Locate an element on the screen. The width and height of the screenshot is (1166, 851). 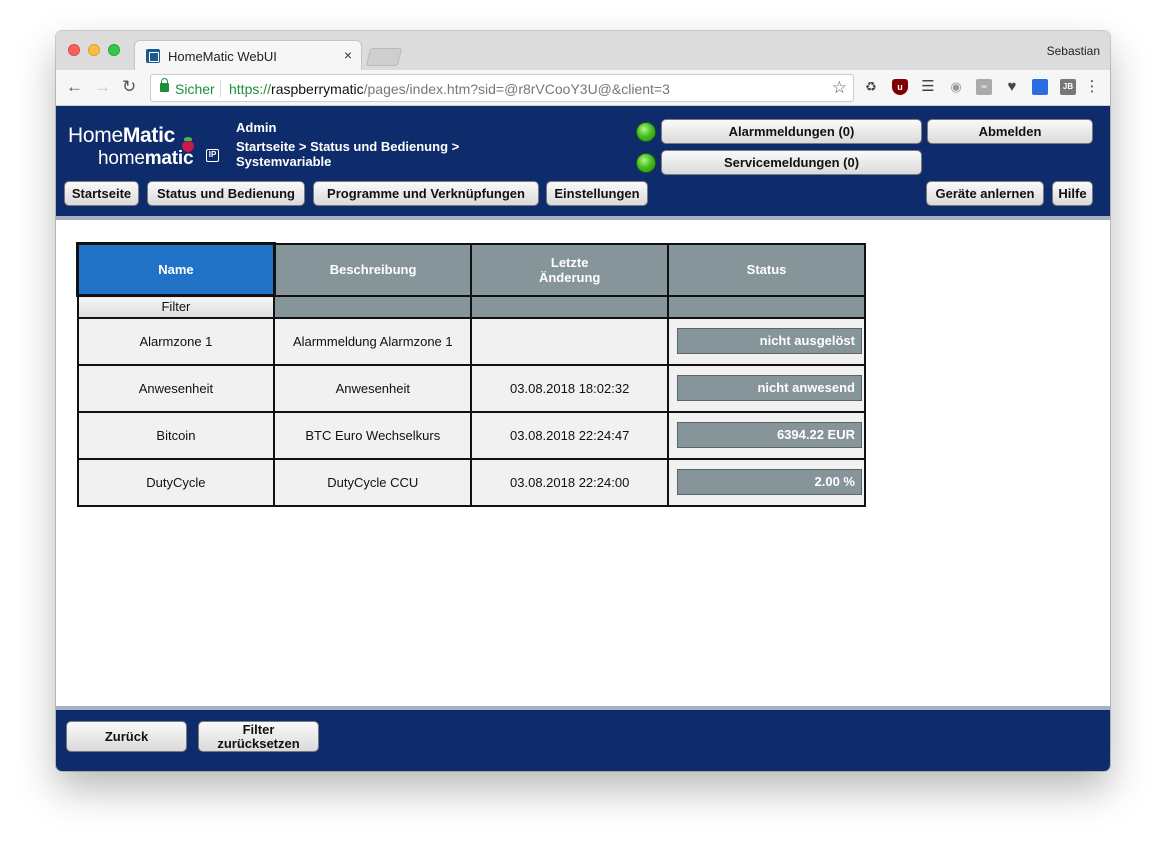
nav-programs-button: Programme und Verknüpfungen is located at coordinates (426, 193).